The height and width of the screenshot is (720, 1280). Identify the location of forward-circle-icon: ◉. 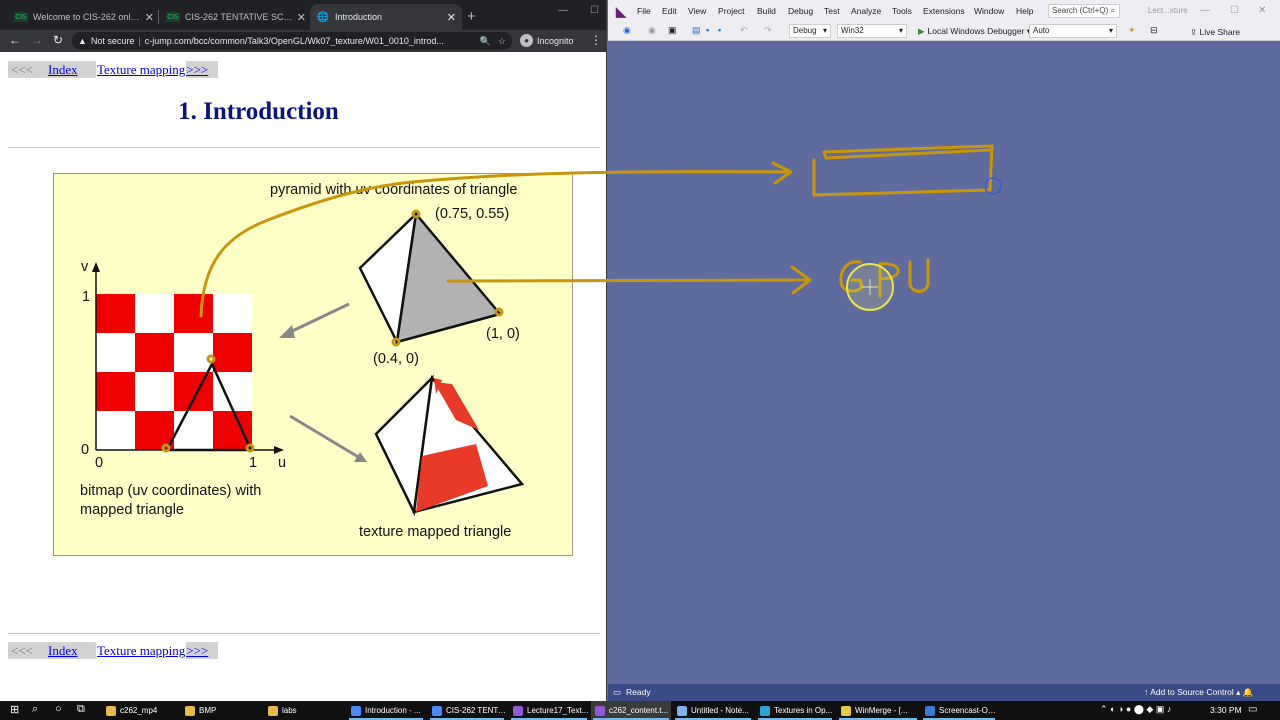
(652, 30).